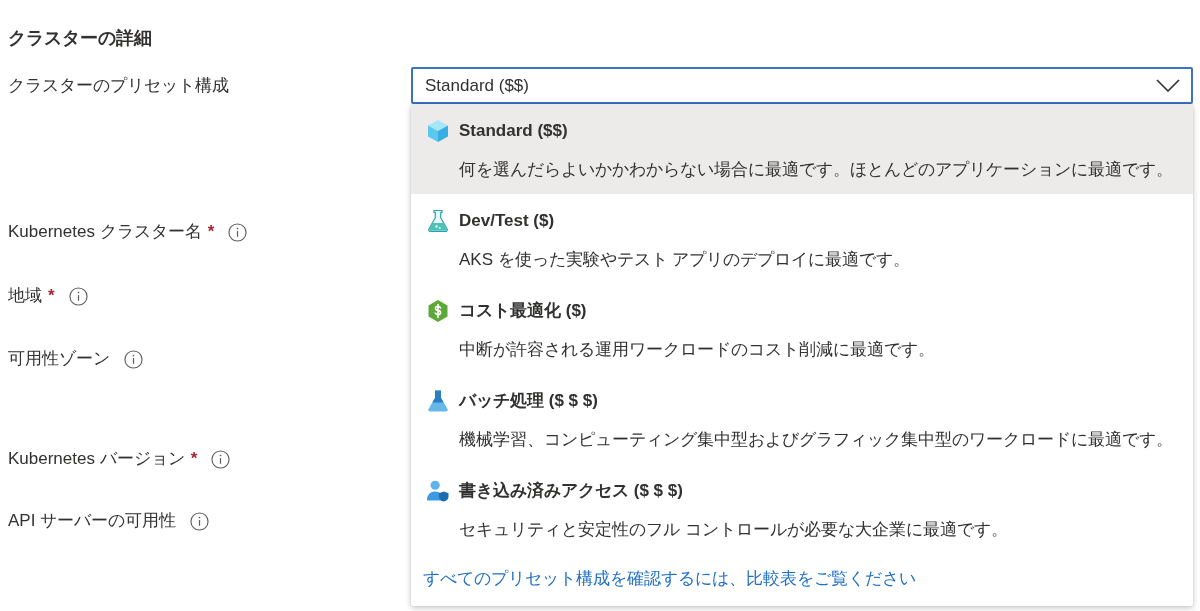  What do you see at coordinates (1168, 85) in the screenshot?
I see `chevron-down-icon` at bounding box center [1168, 85].